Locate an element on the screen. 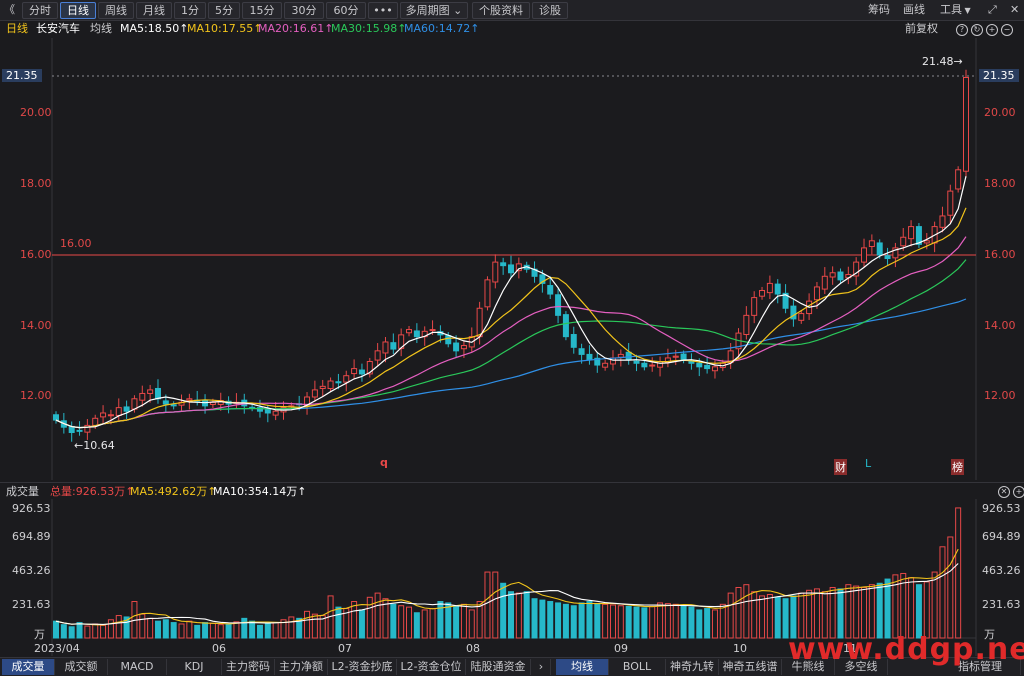  tab-macd: MACD is located at coordinates (137, 667).